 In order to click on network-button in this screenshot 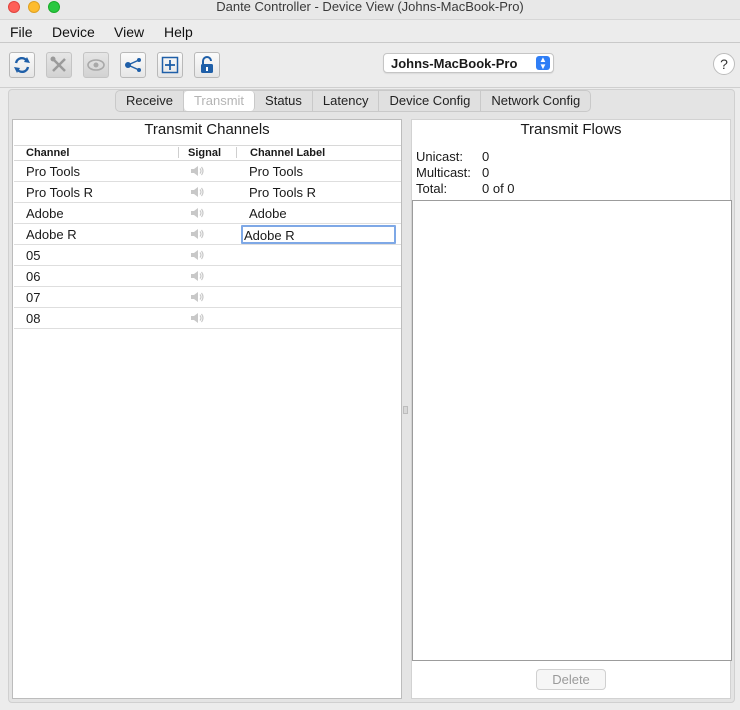, I will do `click(133, 65)`.